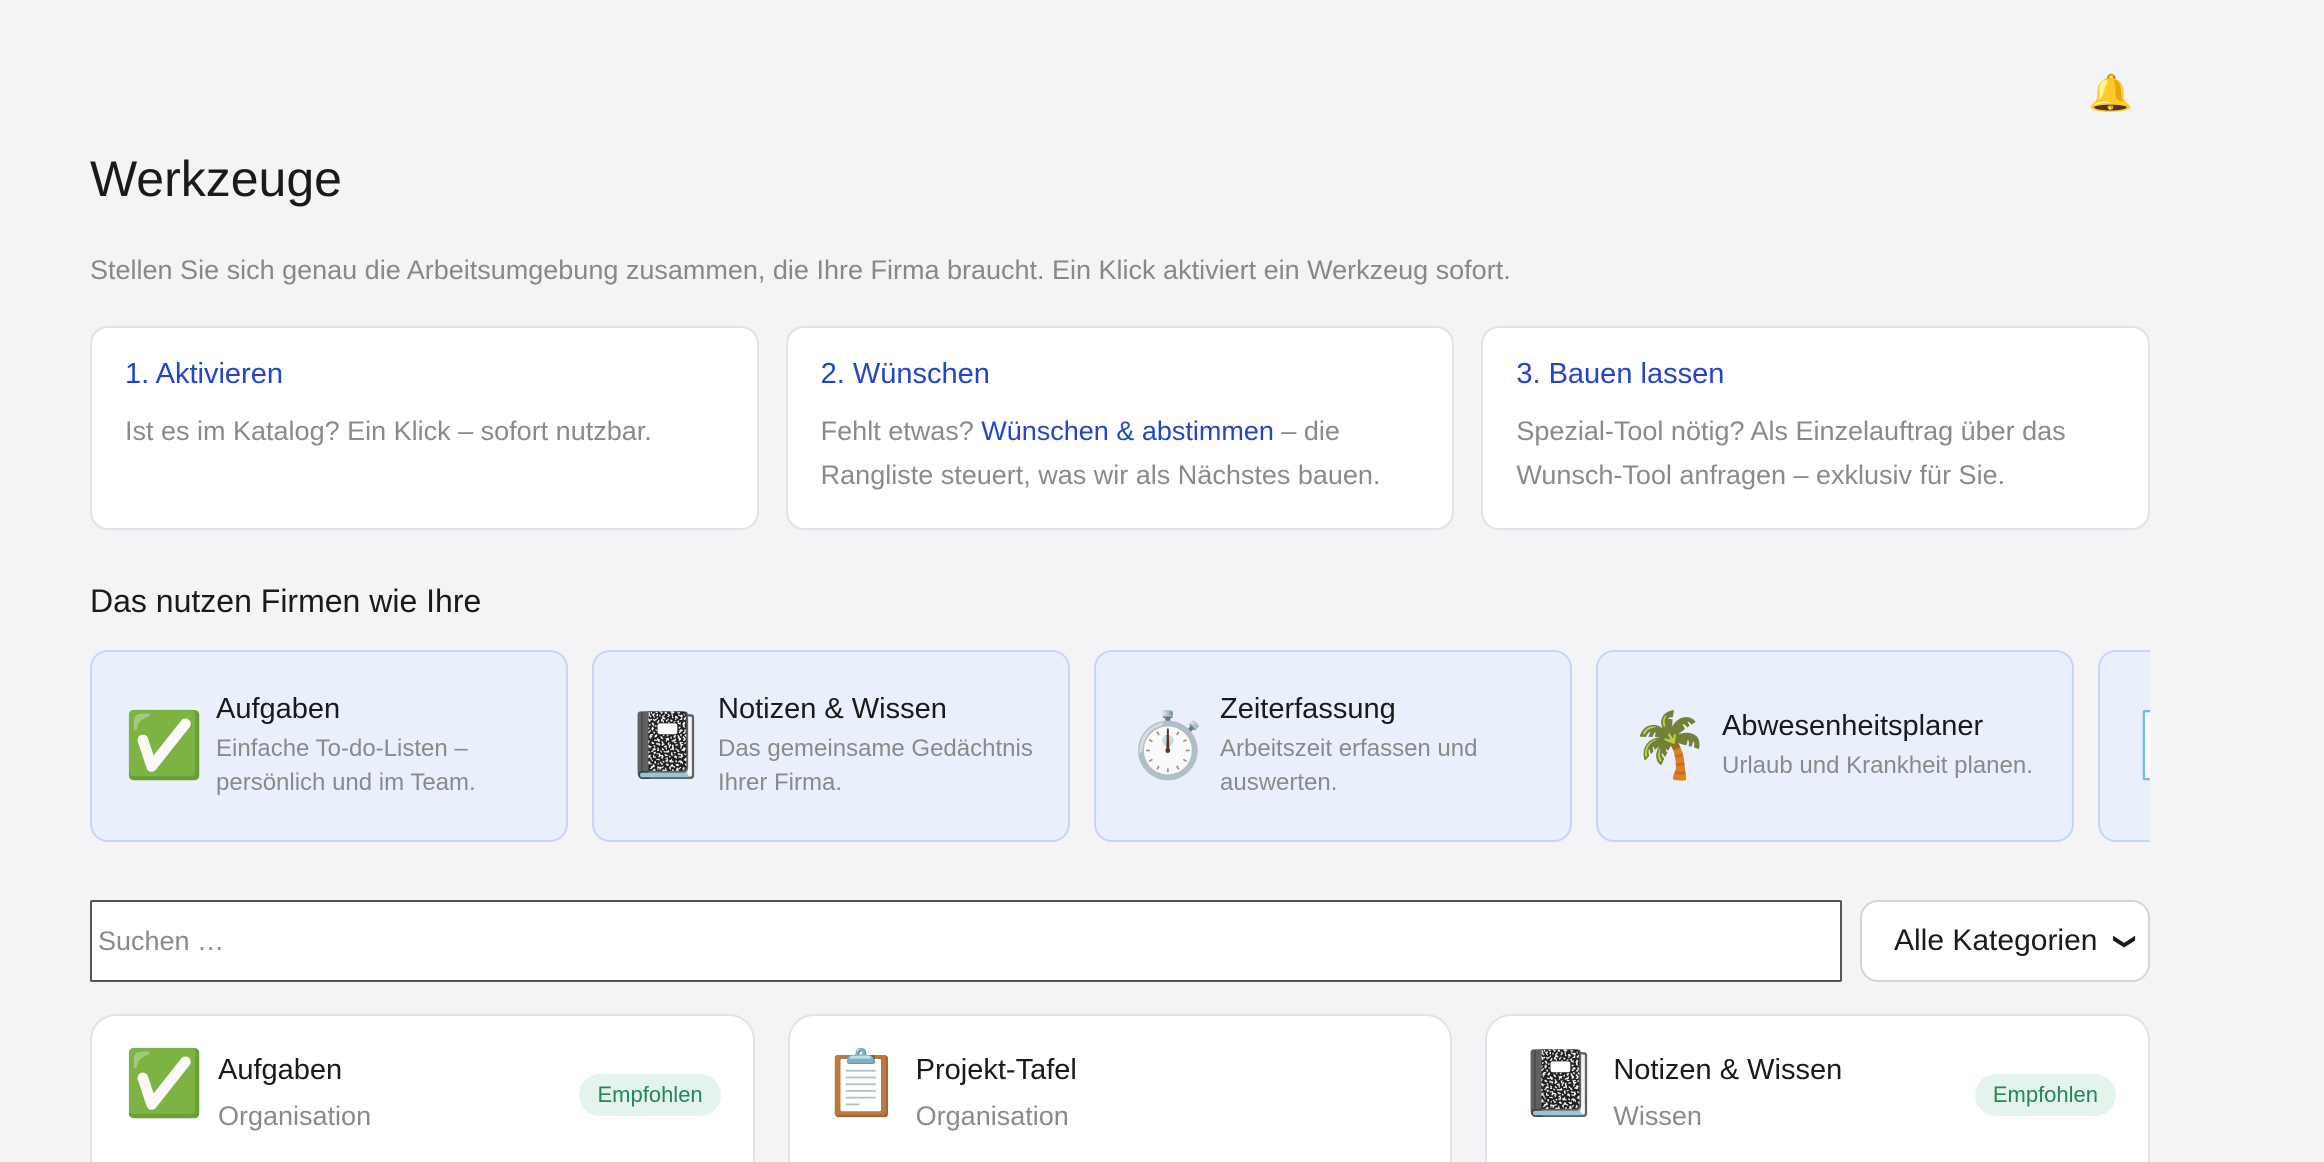  I want to click on bell-icon: 🔔, so click(2110, 94).